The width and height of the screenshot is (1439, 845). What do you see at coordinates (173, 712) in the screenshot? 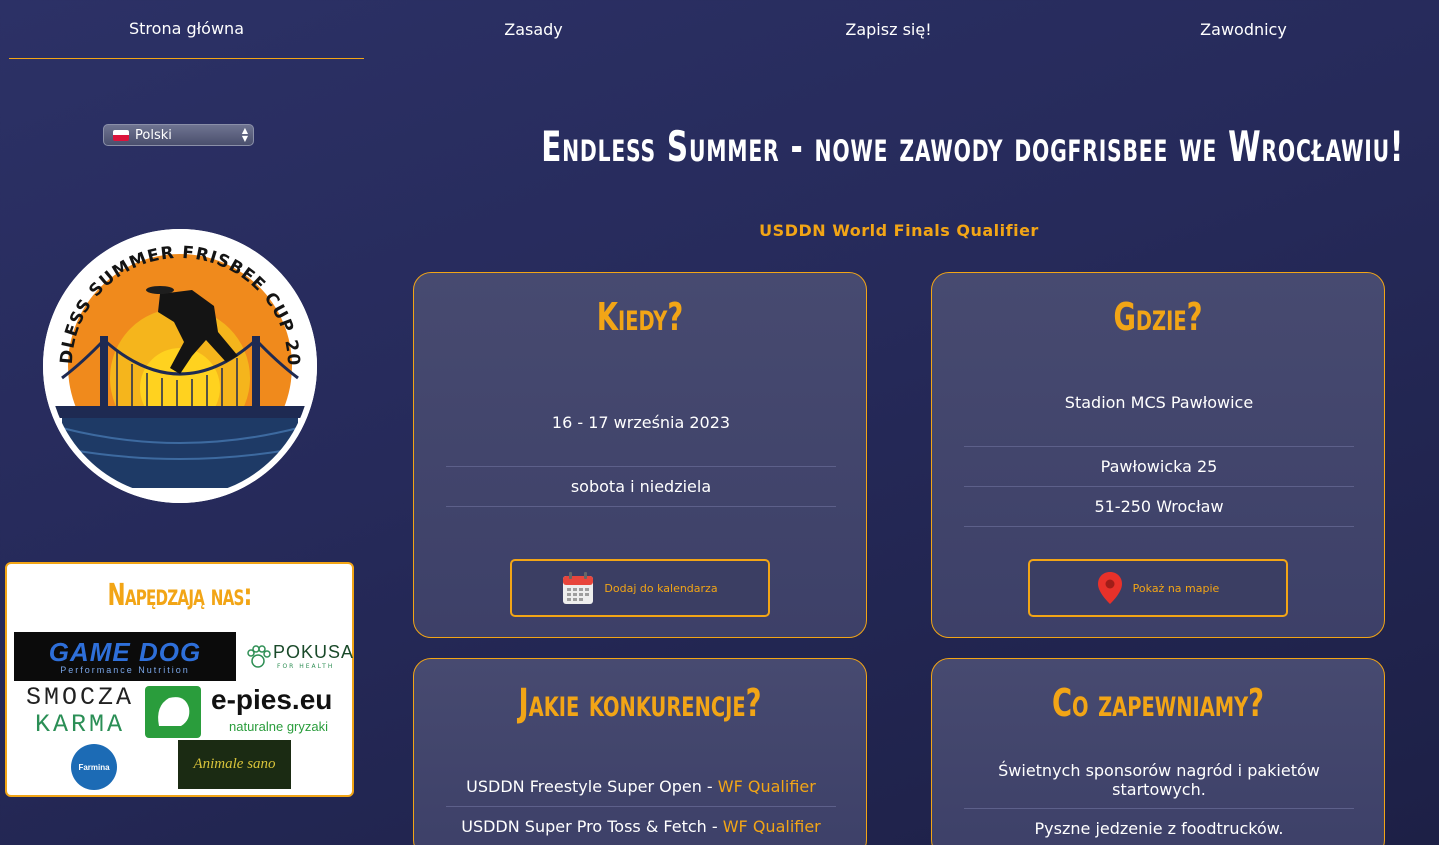
I see `dog-head-icon` at bounding box center [173, 712].